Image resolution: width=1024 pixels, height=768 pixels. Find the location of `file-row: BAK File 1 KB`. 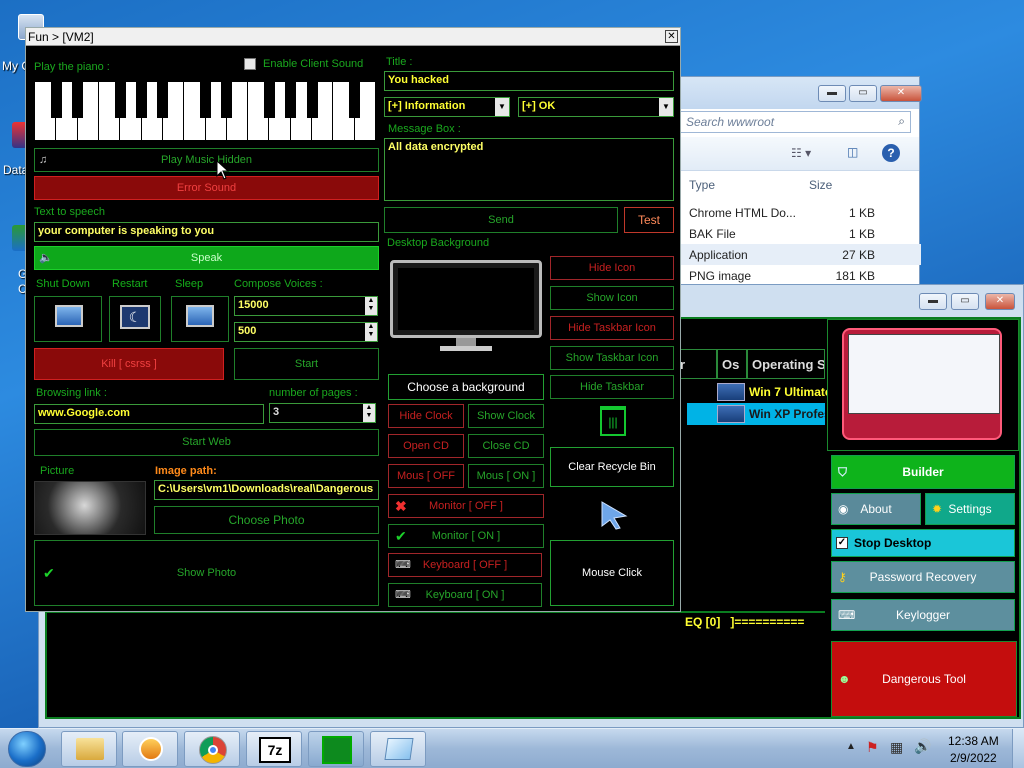

file-row: BAK File 1 KB is located at coordinates (796, 233).